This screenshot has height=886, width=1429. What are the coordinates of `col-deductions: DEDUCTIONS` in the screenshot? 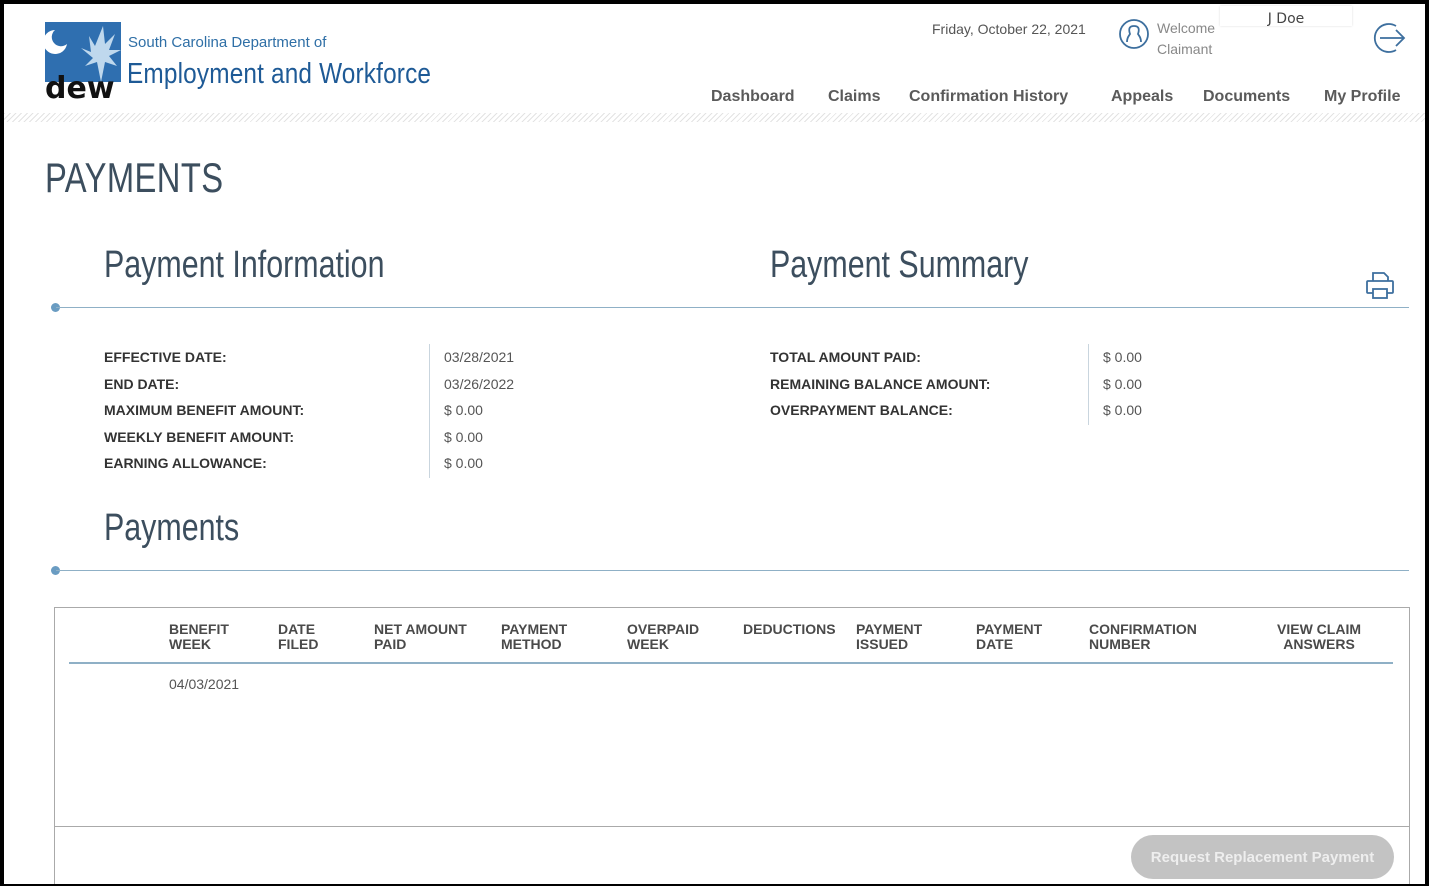 It's located at (789, 629).